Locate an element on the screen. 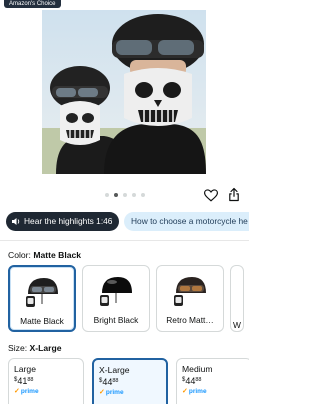 Image resolution: width=320 pixels, height=404 pixels. size-option-large: Large $ 41 88 ✓ prime is located at coordinates (46, 381).